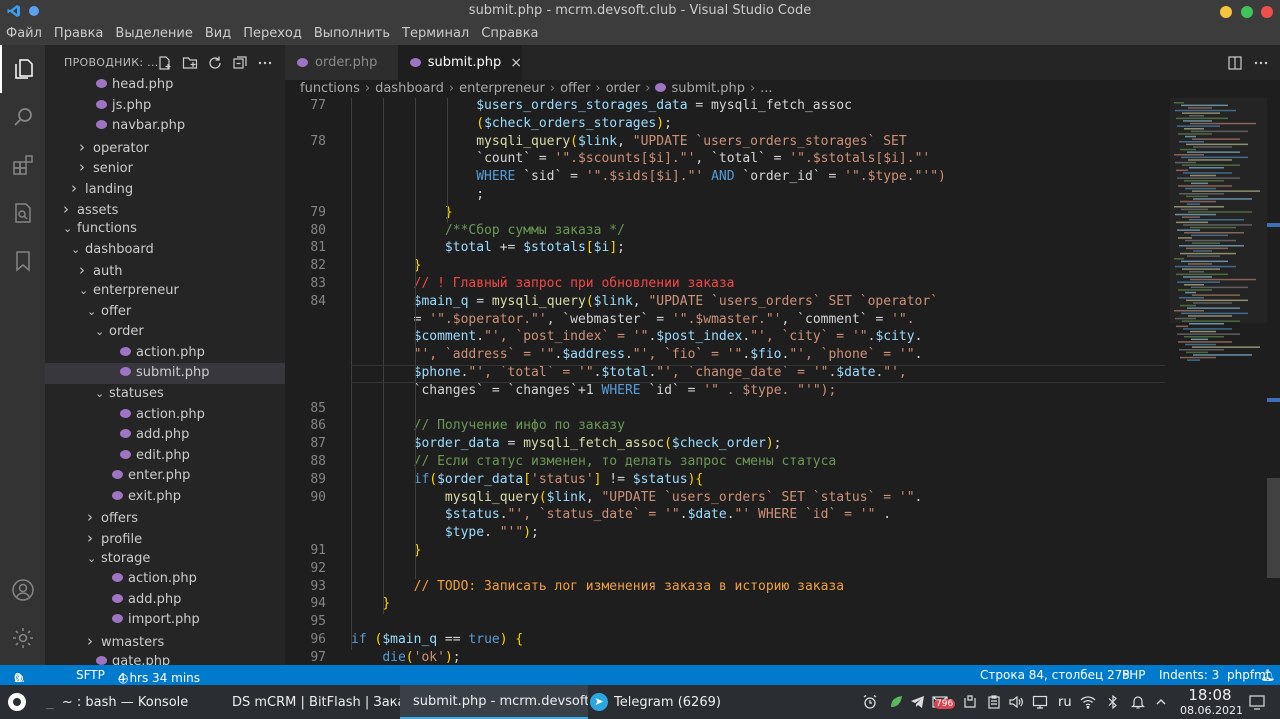 The height and width of the screenshot is (719, 1280). I want to click on tray-volume-icon, so click(1017, 702).